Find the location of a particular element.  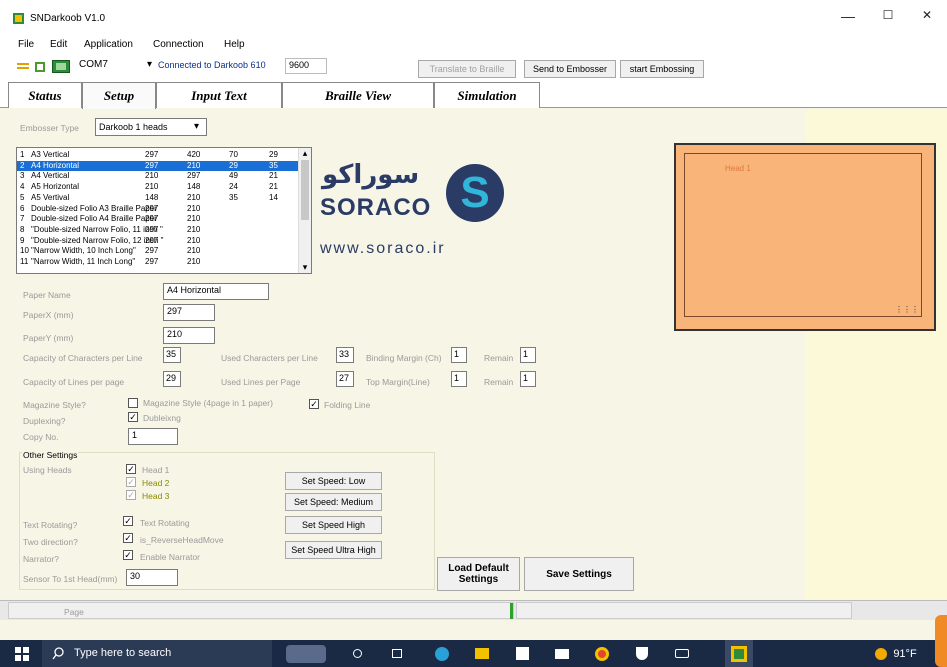

tab-setup: Setup is located at coordinates (119, 95).